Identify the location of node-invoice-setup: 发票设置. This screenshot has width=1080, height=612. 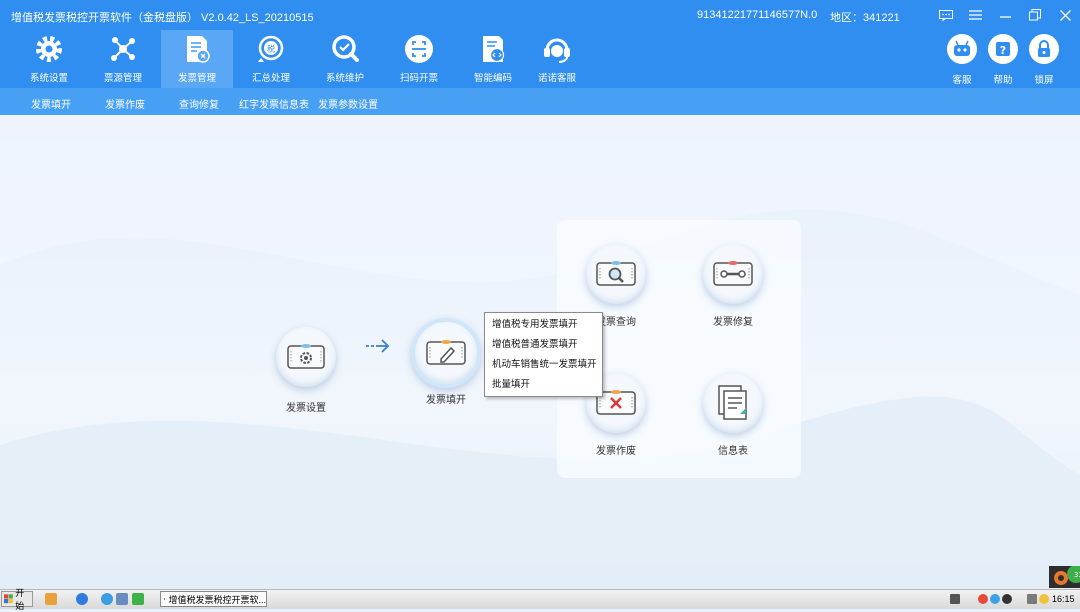
(306, 372).